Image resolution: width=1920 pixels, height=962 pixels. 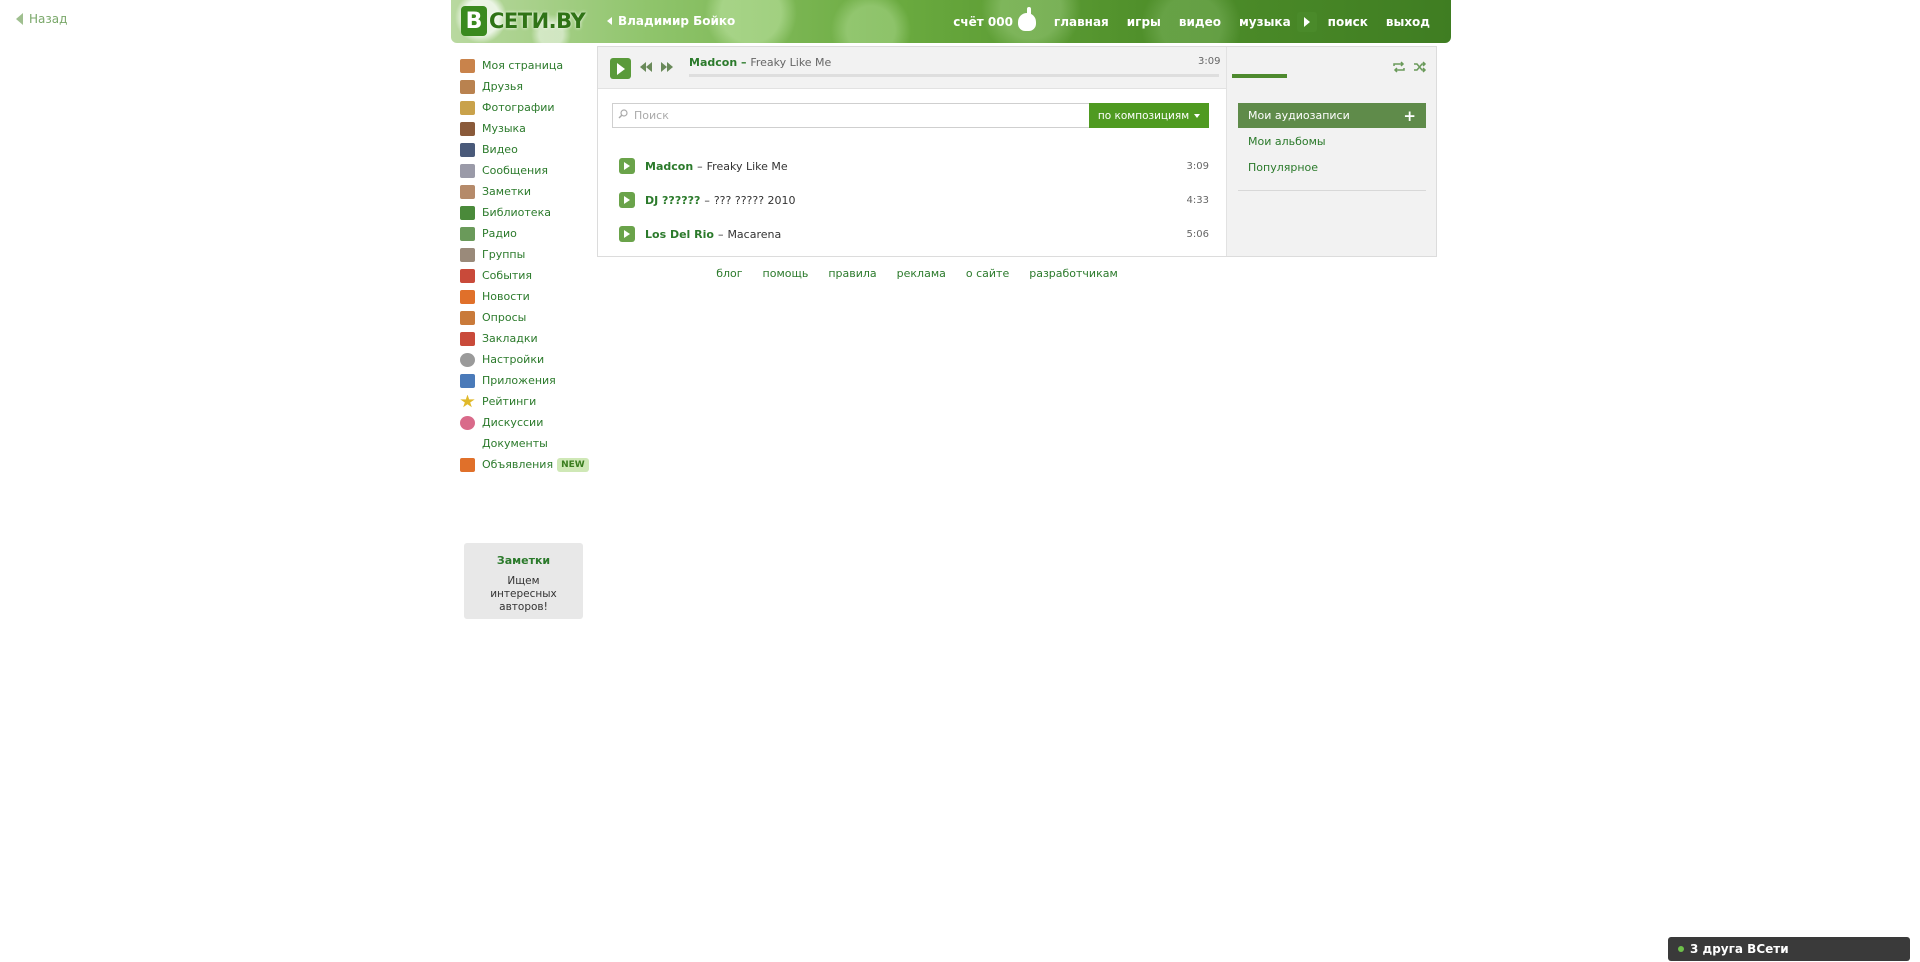 I want to click on repeat-icon, so click(x=1399, y=67).